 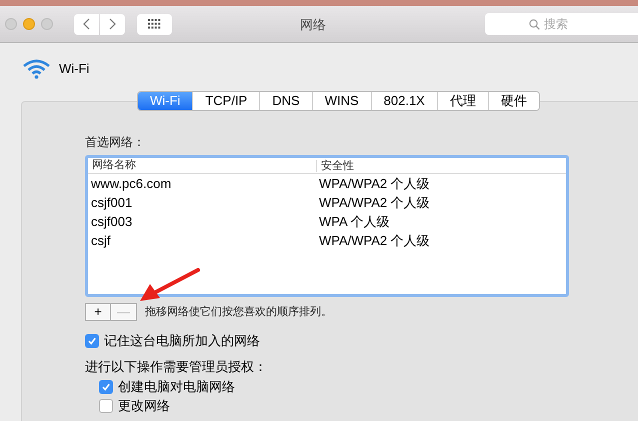 I want to click on table-cell-text: csjf001, so click(x=112, y=203).